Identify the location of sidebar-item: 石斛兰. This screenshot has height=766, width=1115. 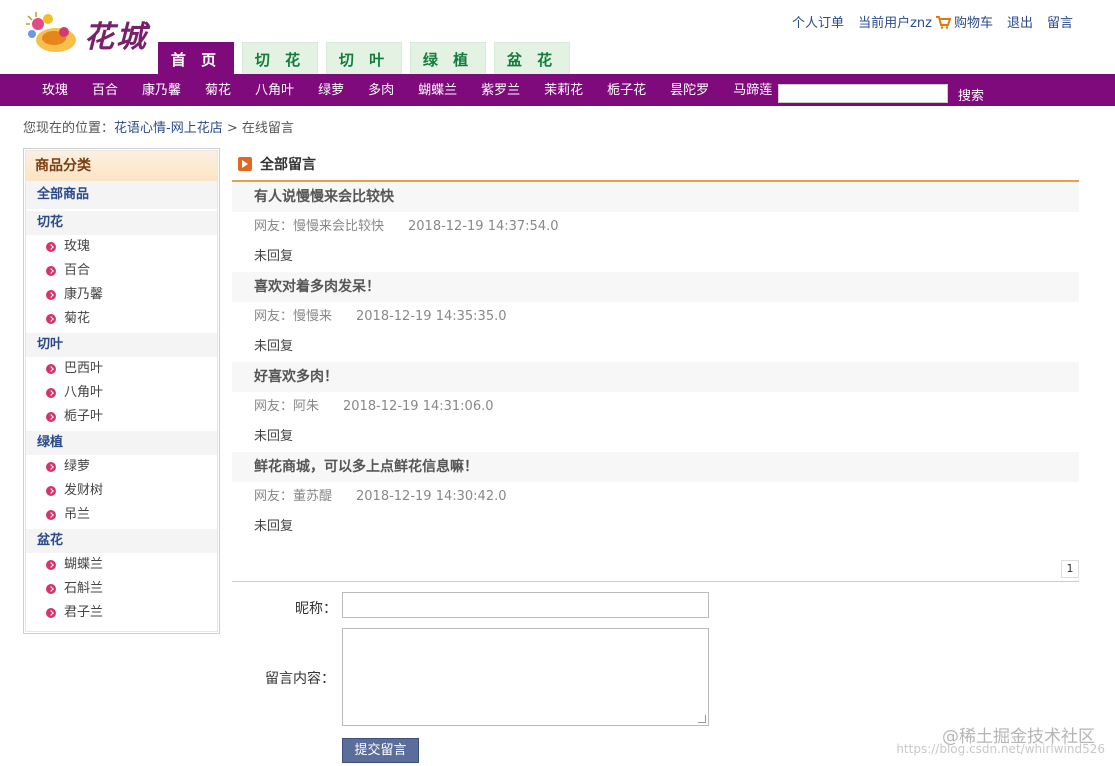
(121, 589).